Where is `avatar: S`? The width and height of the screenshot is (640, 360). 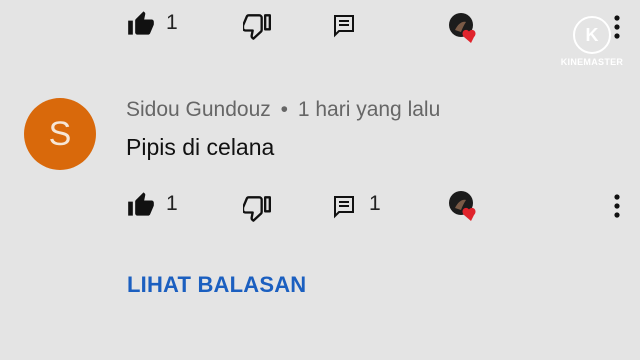 avatar: S is located at coordinates (60, 134).